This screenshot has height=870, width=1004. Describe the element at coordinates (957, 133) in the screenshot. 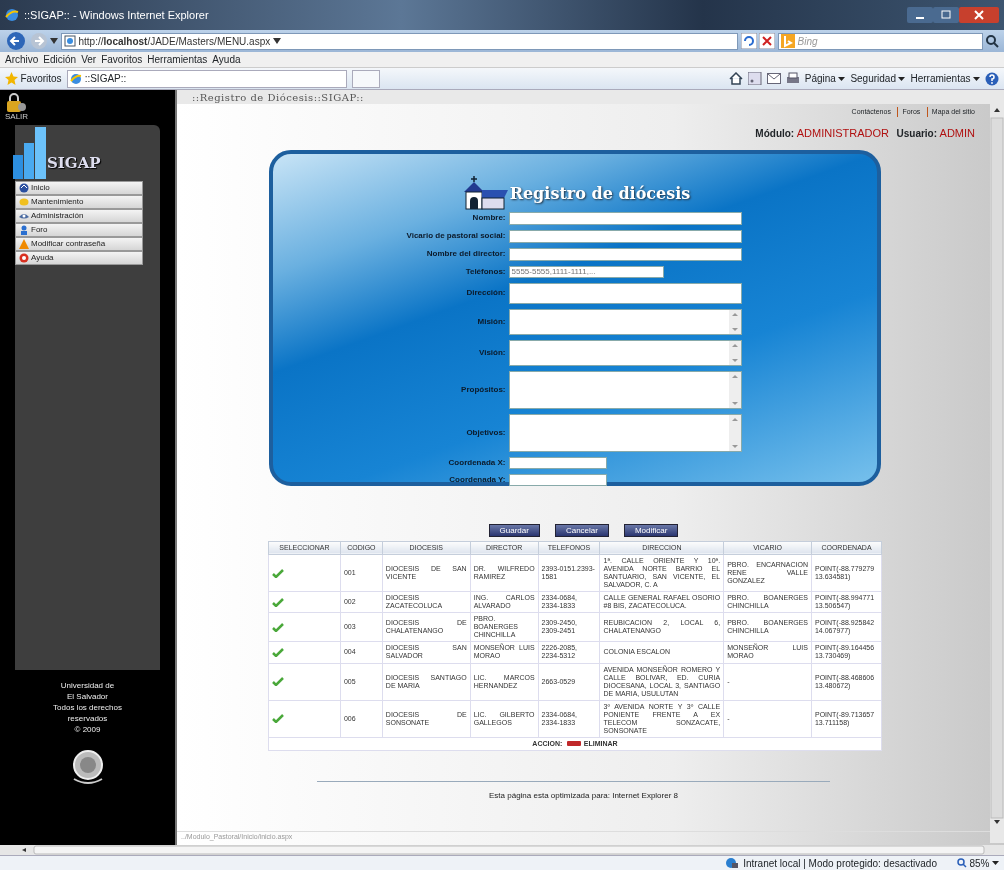

I see `user-value: ADMIN` at that location.